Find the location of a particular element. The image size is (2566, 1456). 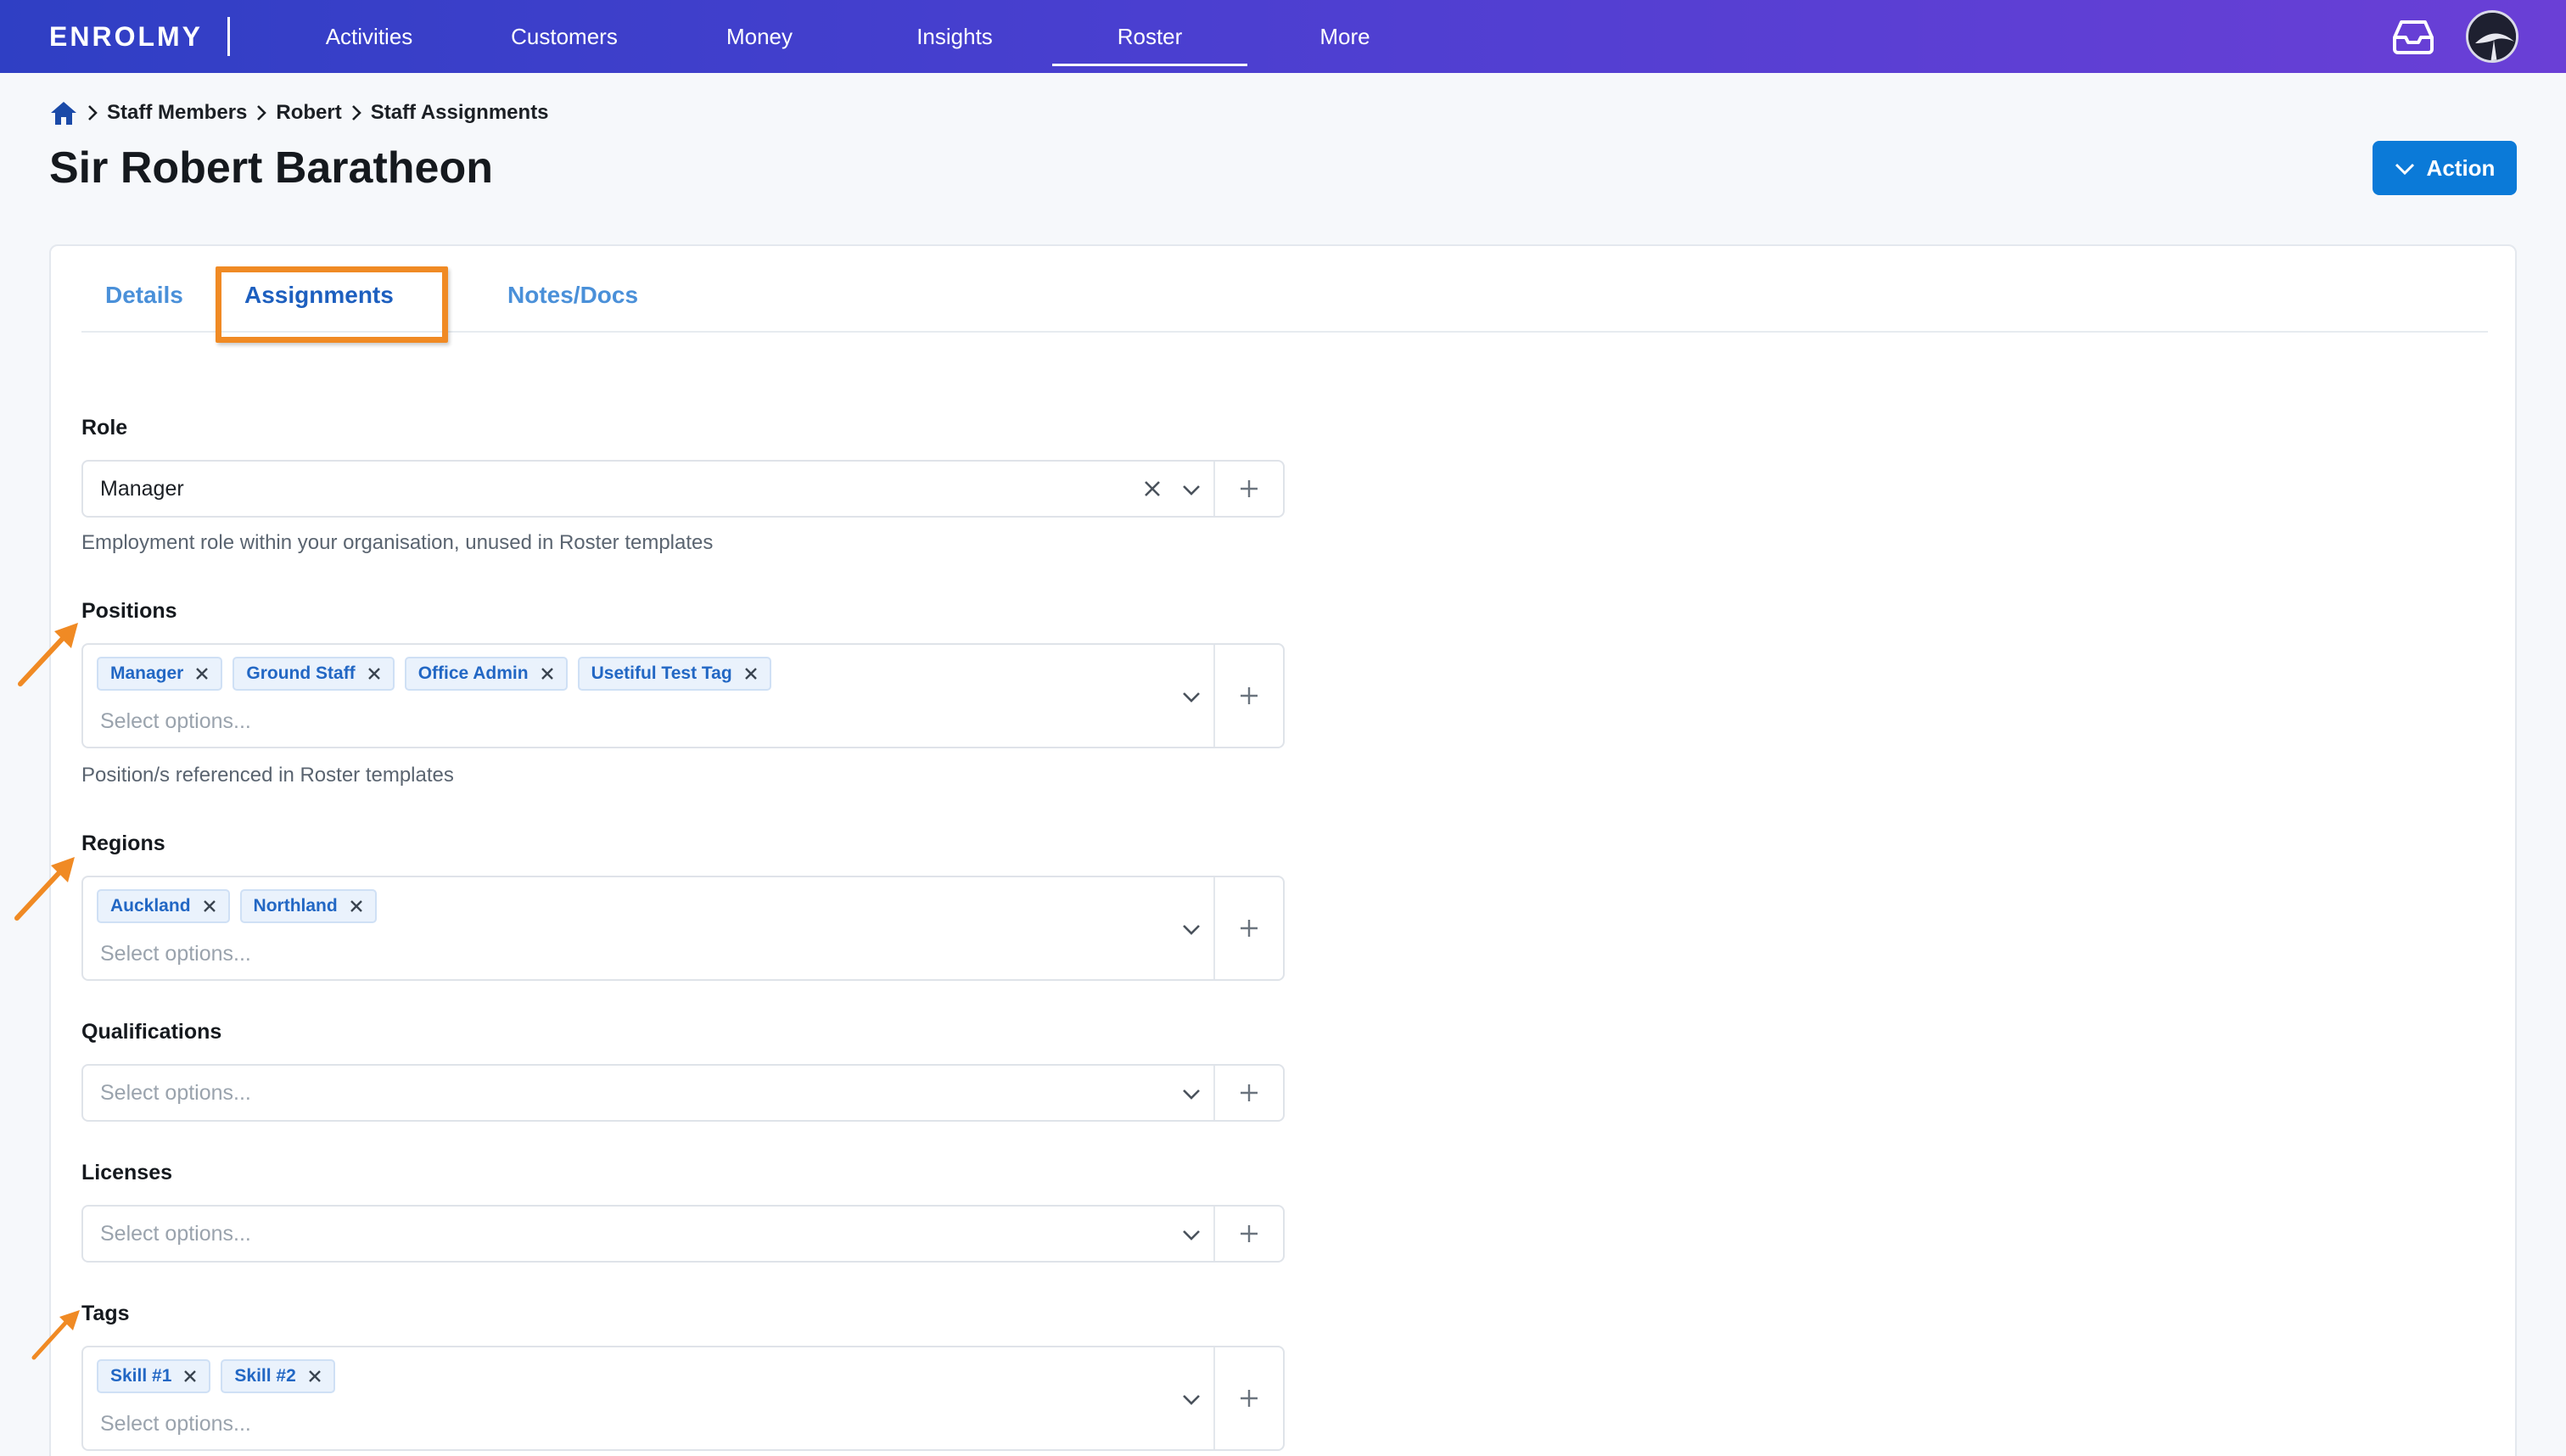

chip-label: Skill #2 is located at coordinates (265, 1376).